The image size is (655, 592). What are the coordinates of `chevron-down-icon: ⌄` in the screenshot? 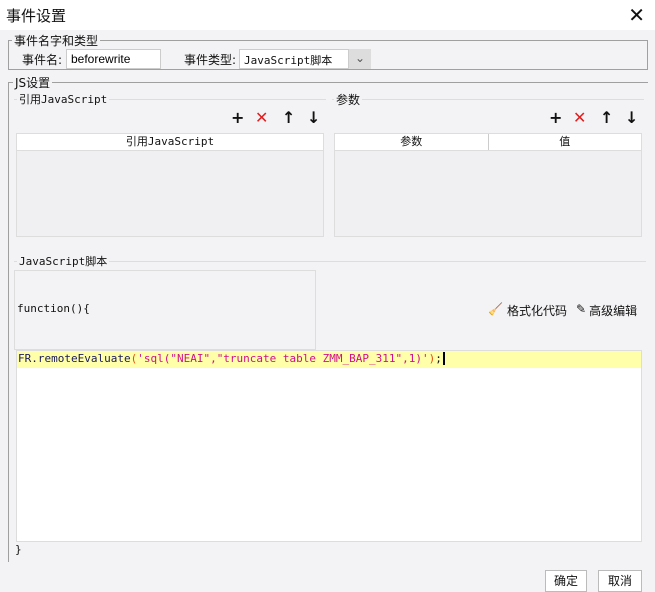 It's located at (360, 59).